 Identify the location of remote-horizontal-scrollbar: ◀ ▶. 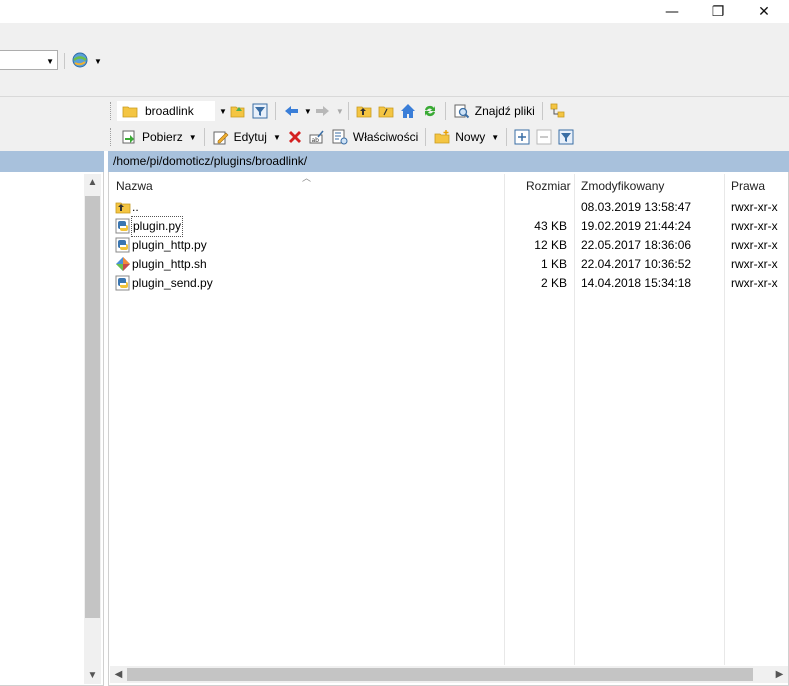
(449, 674).